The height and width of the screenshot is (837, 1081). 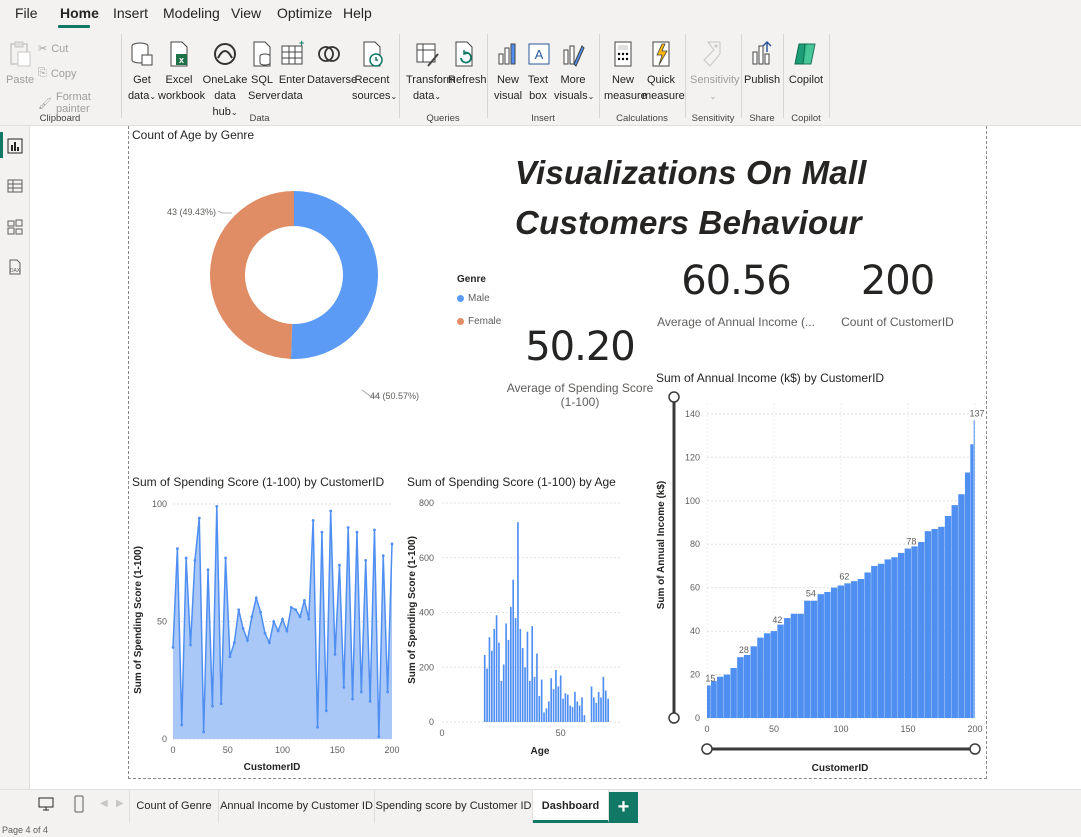 What do you see at coordinates (473, 298) in the screenshot?
I see `legend-item-male: Male` at bounding box center [473, 298].